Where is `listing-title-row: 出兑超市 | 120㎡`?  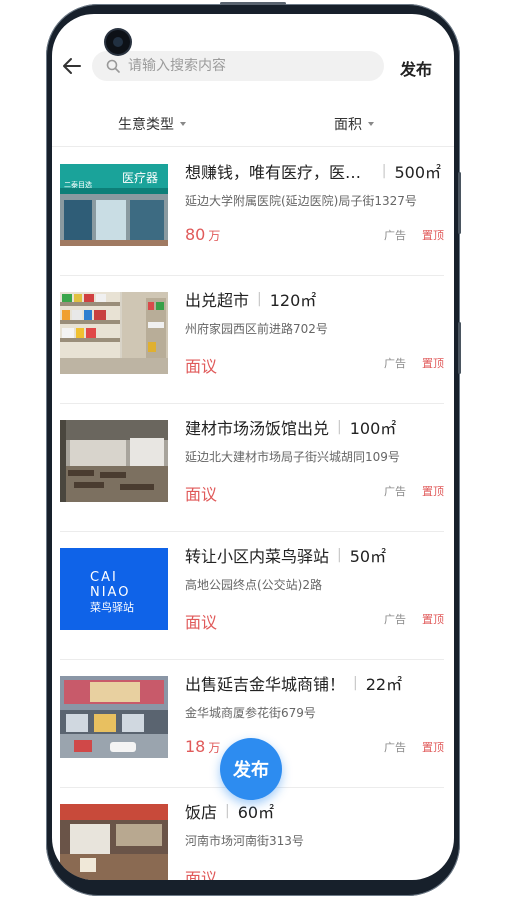
listing-title-row: 出兑超市 | 120㎡ is located at coordinates (313, 299).